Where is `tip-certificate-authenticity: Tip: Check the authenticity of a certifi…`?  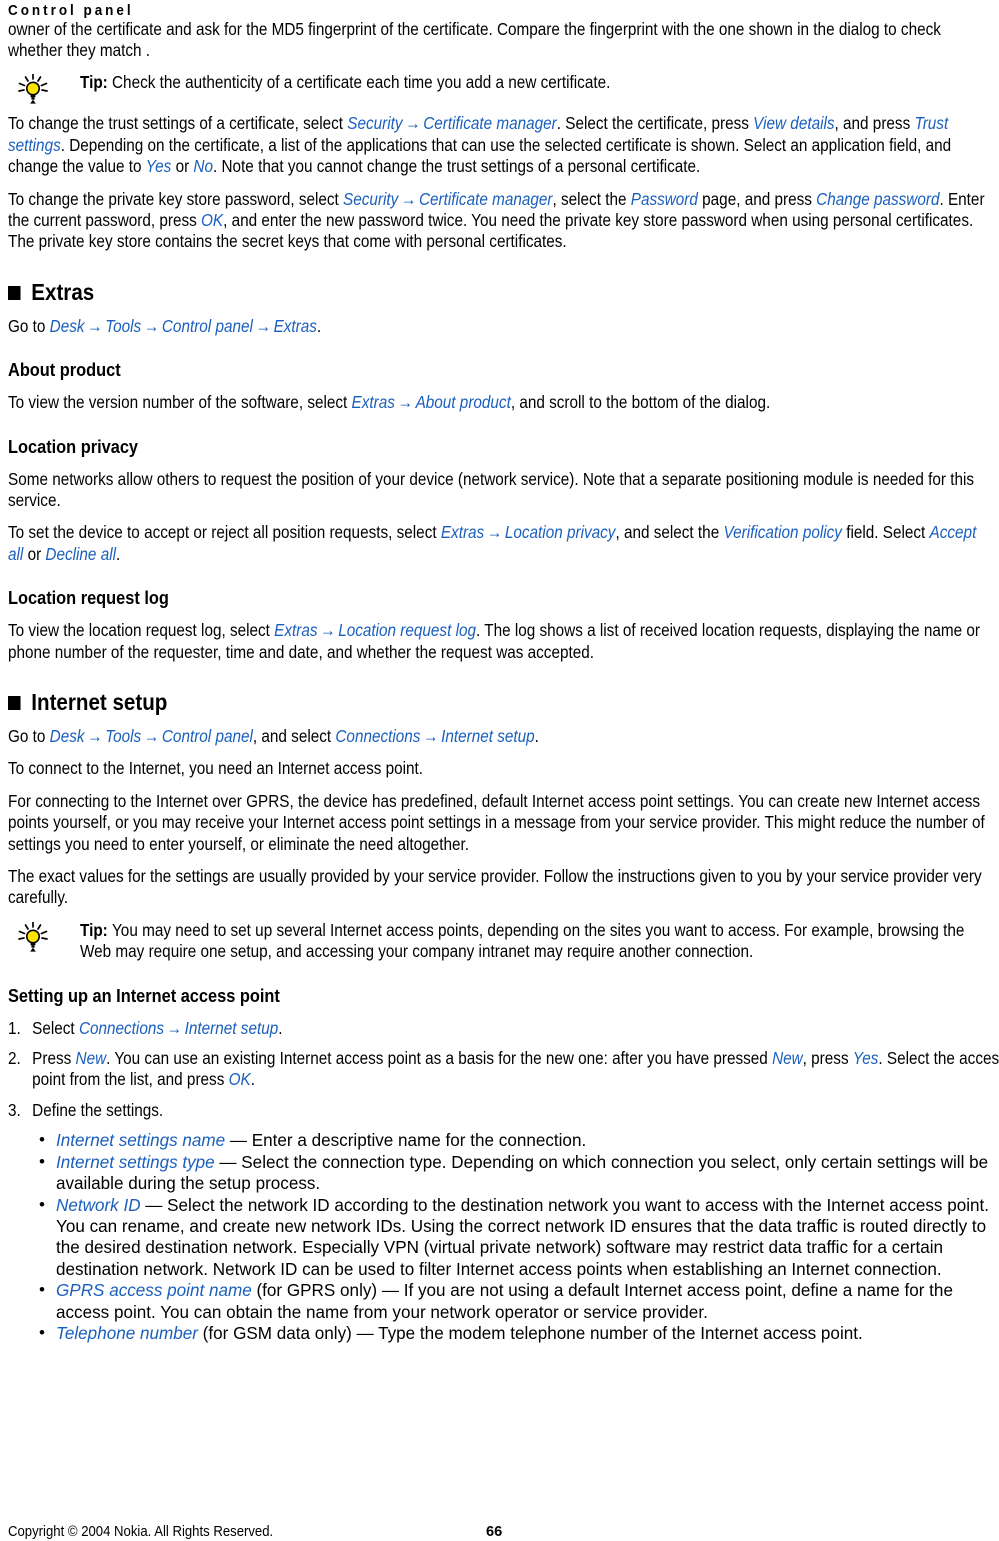
tip-certificate-authenticity: Tip: Check the authenticity of a certifi… is located at coordinates (499, 88).